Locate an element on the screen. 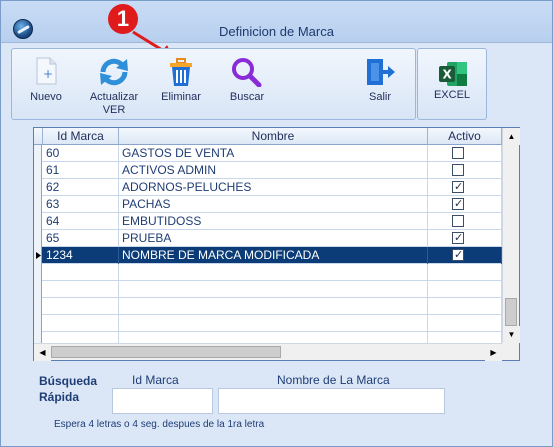 The width and height of the screenshot is (553, 447). scroll-right-arrow-icon: ▶ is located at coordinates (493, 352).